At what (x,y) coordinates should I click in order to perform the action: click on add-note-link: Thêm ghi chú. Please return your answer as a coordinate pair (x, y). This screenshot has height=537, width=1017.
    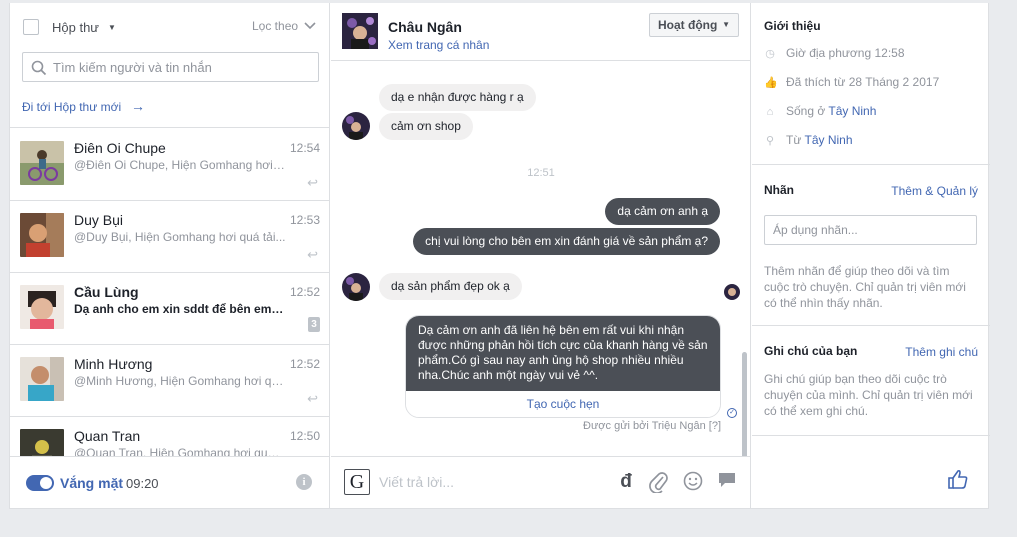
    Looking at the image, I should click on (941, 352).